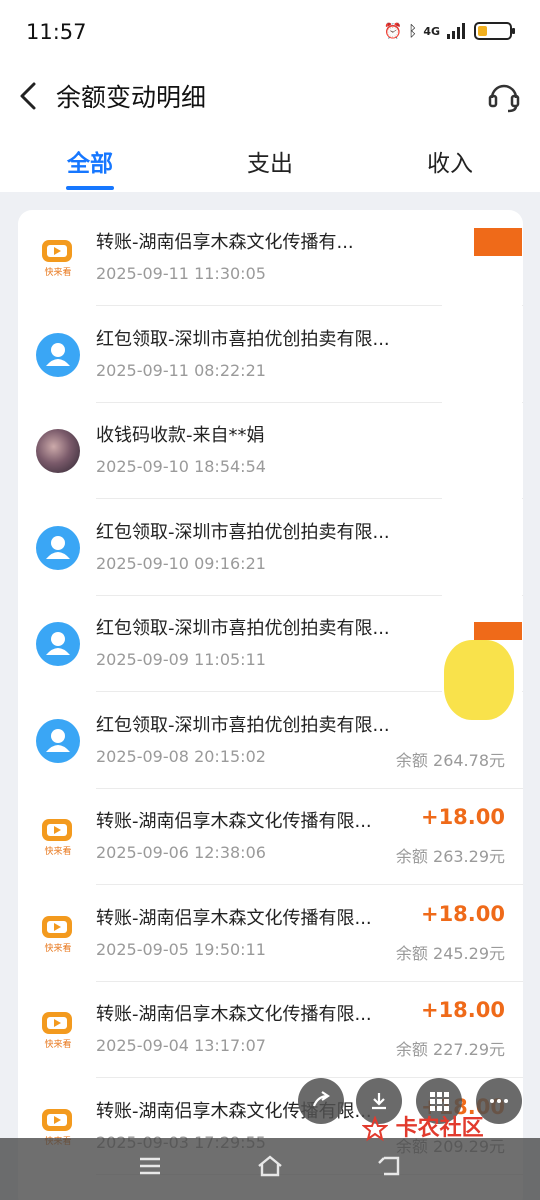 The image size is (540, 1200). Describe the element at coordinates (390, 1169) in the screenshot. I see `back-nav-icon` at that location.